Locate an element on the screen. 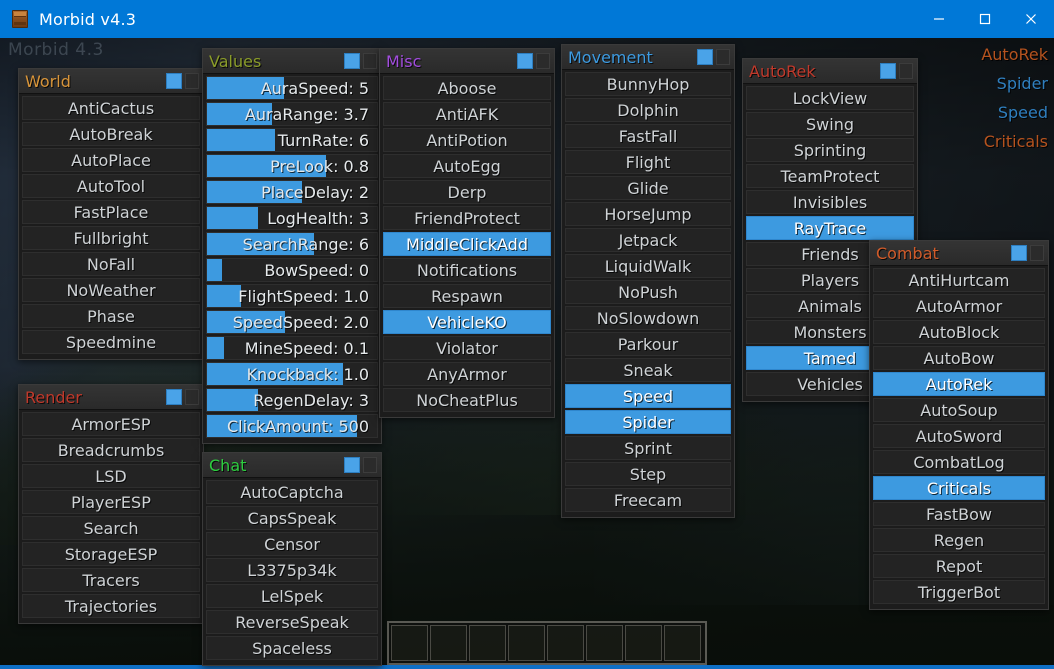 This screenshot has width=1054, height=669. value-slider: SearchRange: 6 is located at coordinates (292, 244).